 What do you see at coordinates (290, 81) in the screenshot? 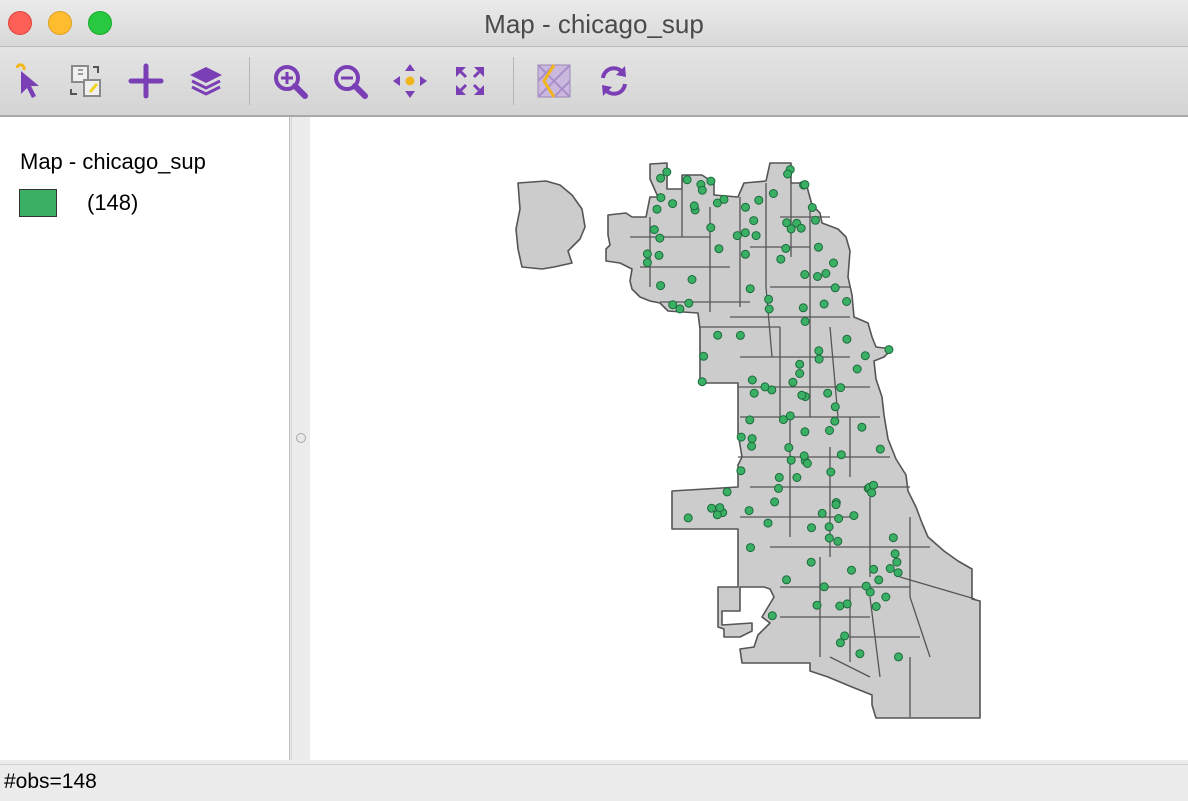
I see `zoom-in-button` at bounding box center [290, 81].